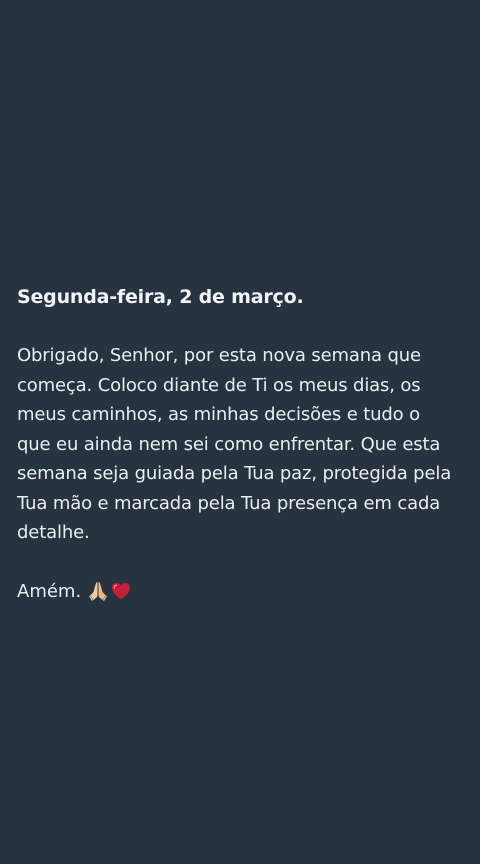 The width and height of the screenshot is (480, 864). Describe the element at coordinates (160, 297) in the screenshot. I see `note-heading: Segunda-feira, 2 de março.` at that location.